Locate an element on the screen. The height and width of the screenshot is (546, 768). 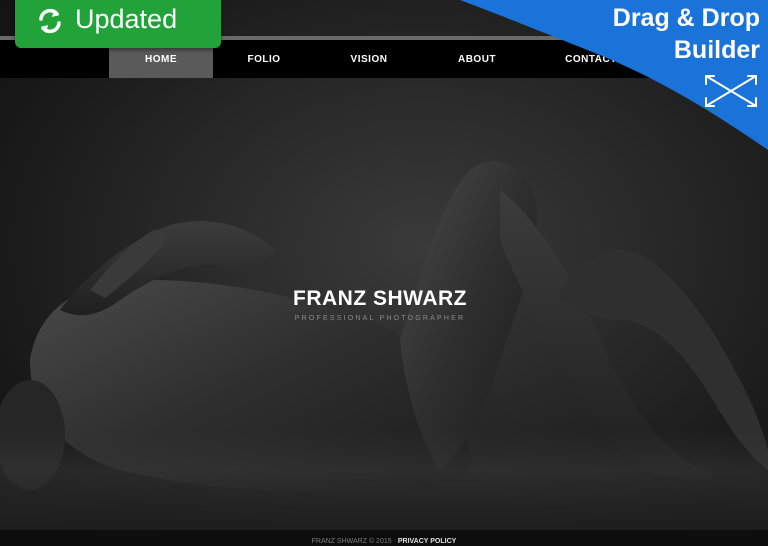
builder-line1: Drag & Drop is located at coordinates (686, 18).